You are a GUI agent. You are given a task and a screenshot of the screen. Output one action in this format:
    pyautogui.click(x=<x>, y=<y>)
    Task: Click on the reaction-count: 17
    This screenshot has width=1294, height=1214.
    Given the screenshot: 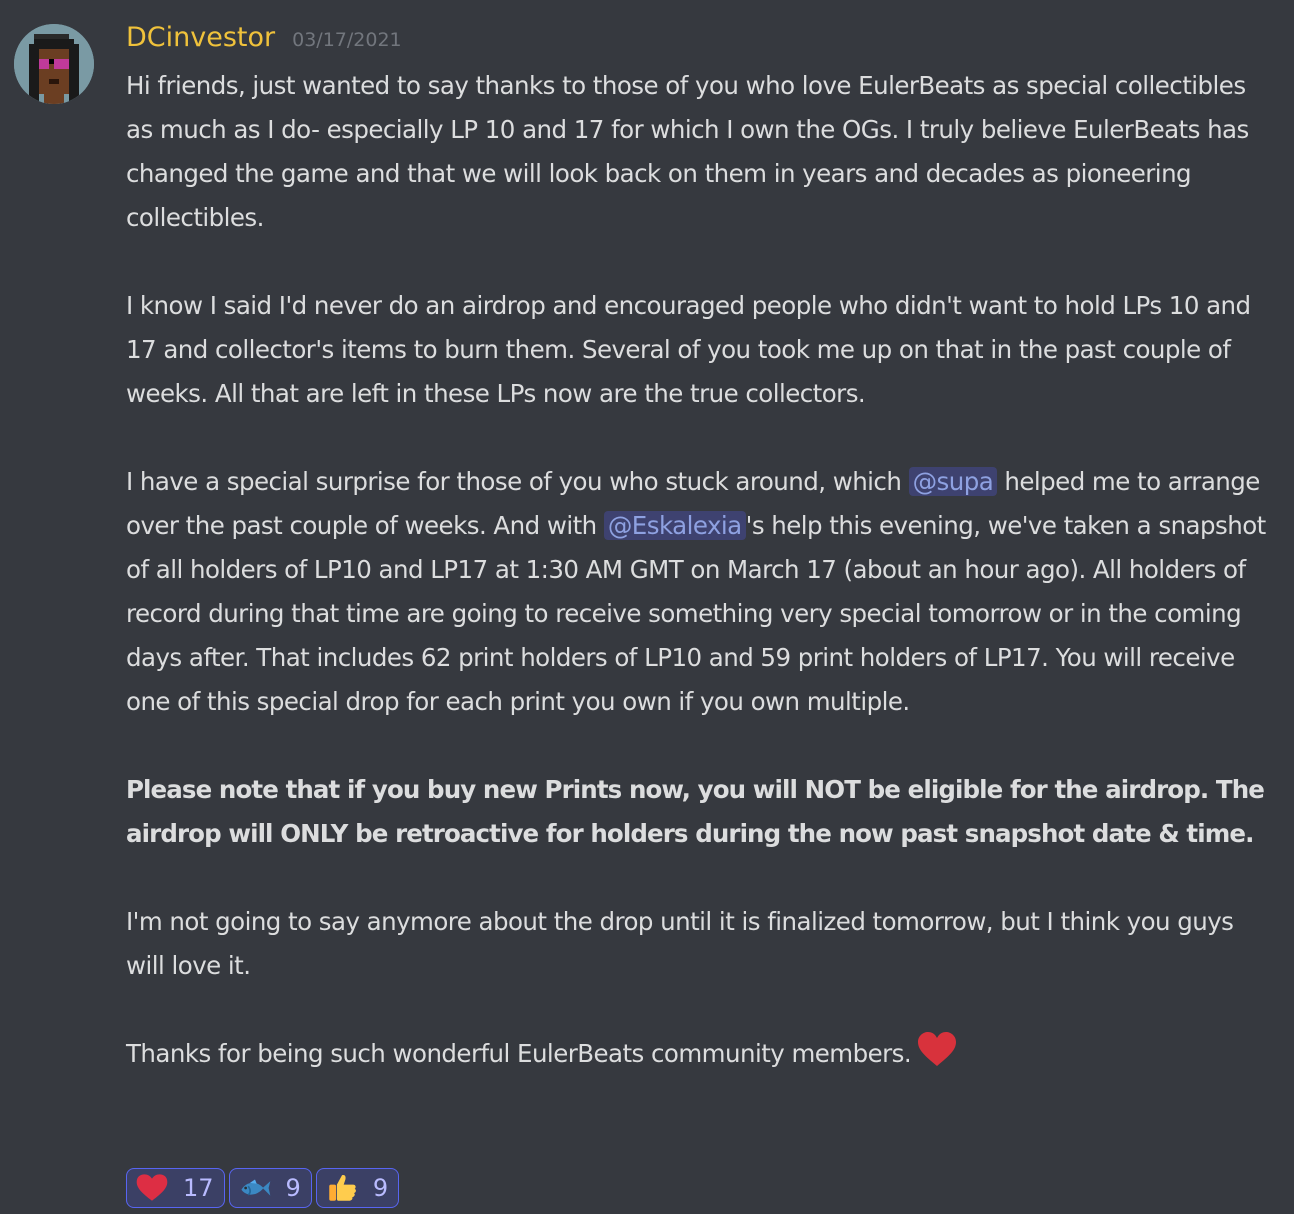 What is the action you would take?
    pyautogui.click(x=198, y=1188)
    